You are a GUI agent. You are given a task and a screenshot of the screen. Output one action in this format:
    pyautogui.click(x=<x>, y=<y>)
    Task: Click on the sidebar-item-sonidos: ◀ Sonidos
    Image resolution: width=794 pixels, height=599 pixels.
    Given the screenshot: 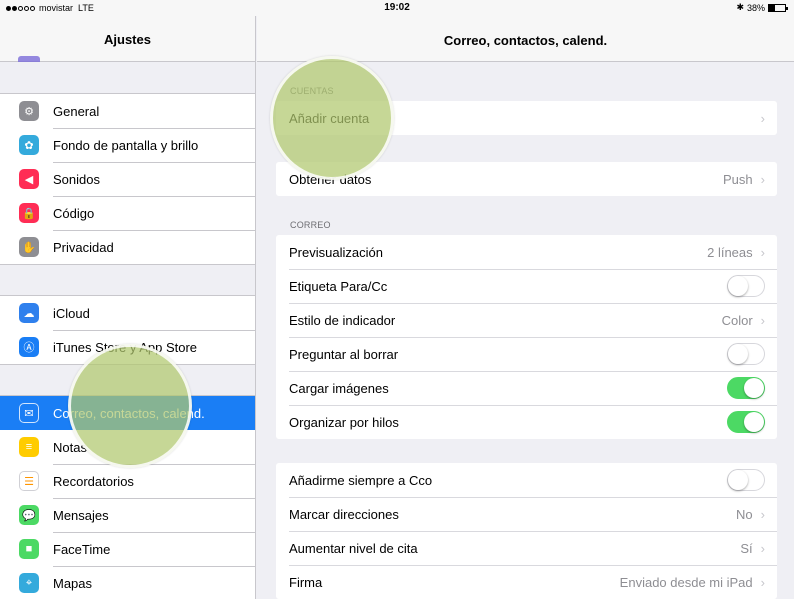 What is the action you would take?
    pyautogui.click(x=127, y=179)
    